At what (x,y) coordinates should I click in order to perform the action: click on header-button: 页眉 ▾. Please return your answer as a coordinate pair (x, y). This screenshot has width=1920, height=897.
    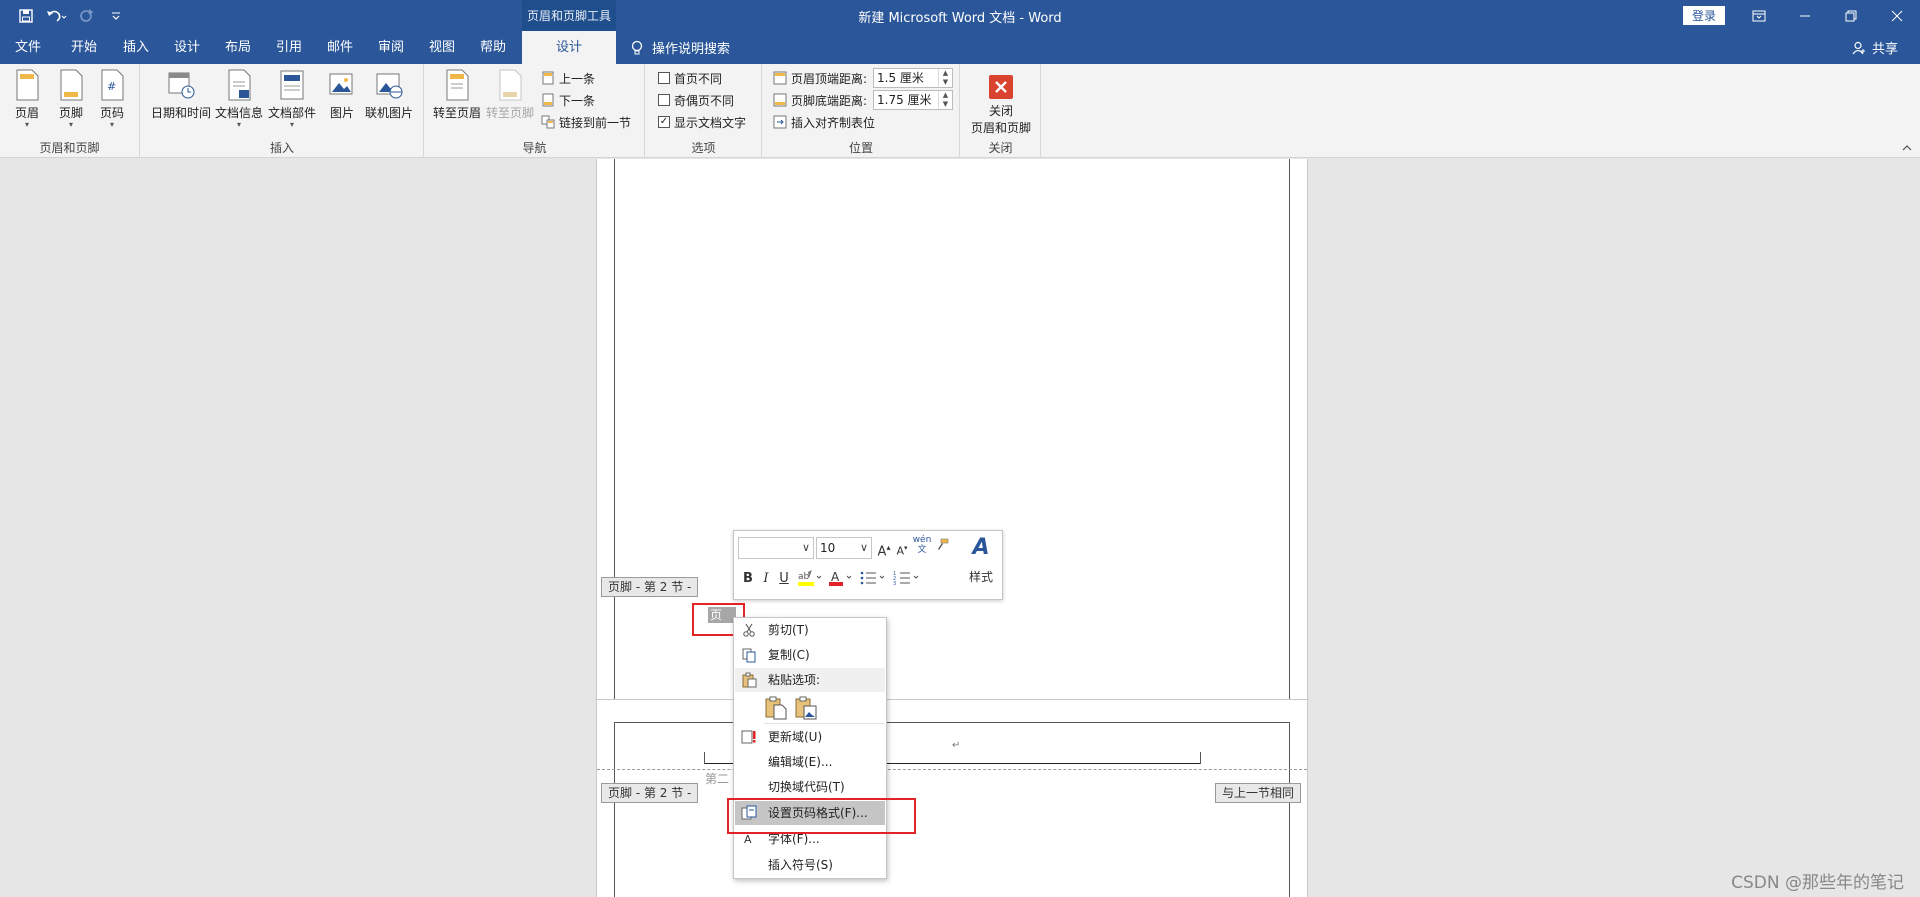
    Looking at the image, I should click on (27, 98).